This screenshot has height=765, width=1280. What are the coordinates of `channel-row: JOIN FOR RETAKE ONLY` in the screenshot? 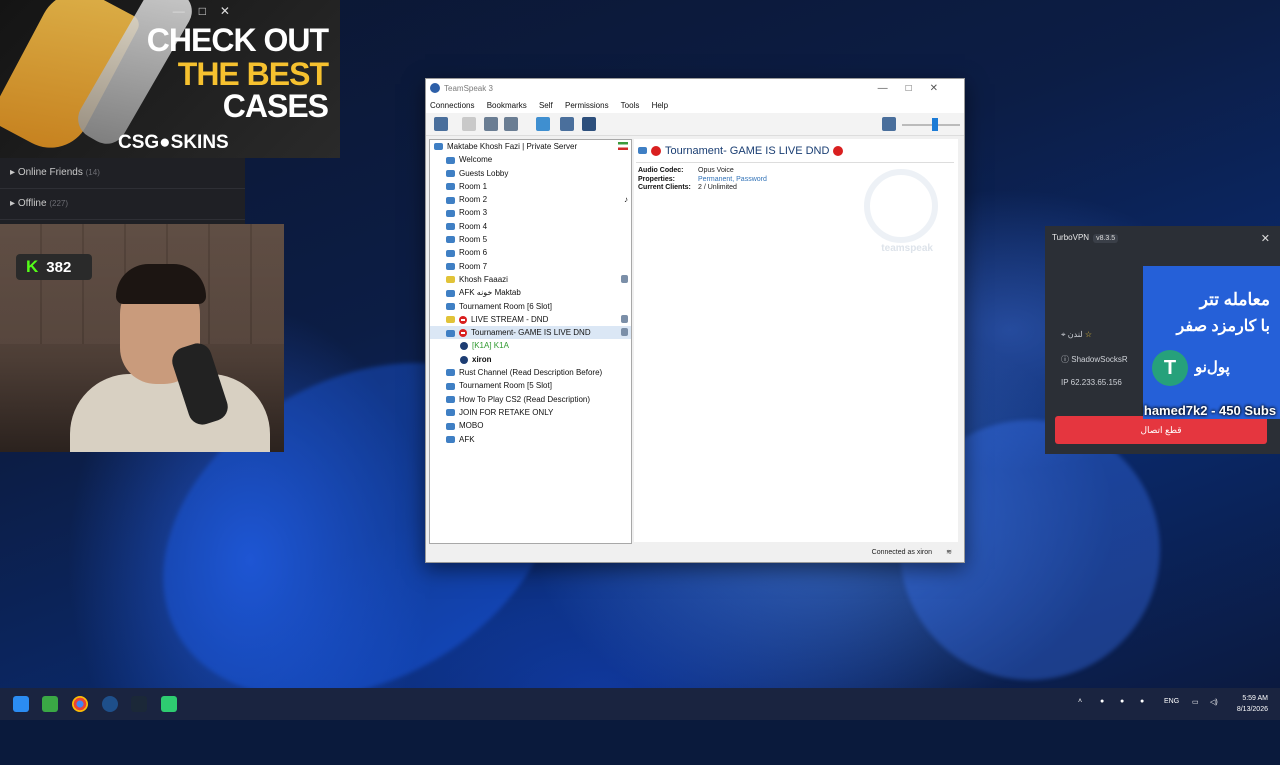 It's located at (530, 412).